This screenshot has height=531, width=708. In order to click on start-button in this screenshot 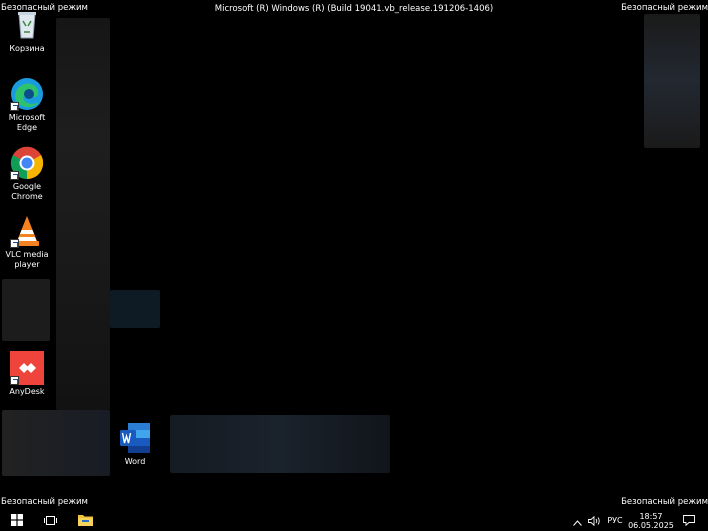, I will do `click(17, 520)`.